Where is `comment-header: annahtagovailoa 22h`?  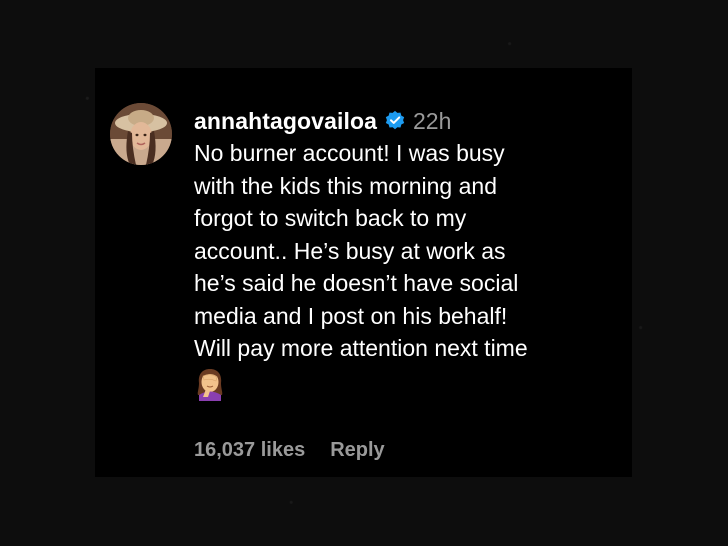
comment-header: annahtagovailoa 22h is located at coordinates (406, 121).